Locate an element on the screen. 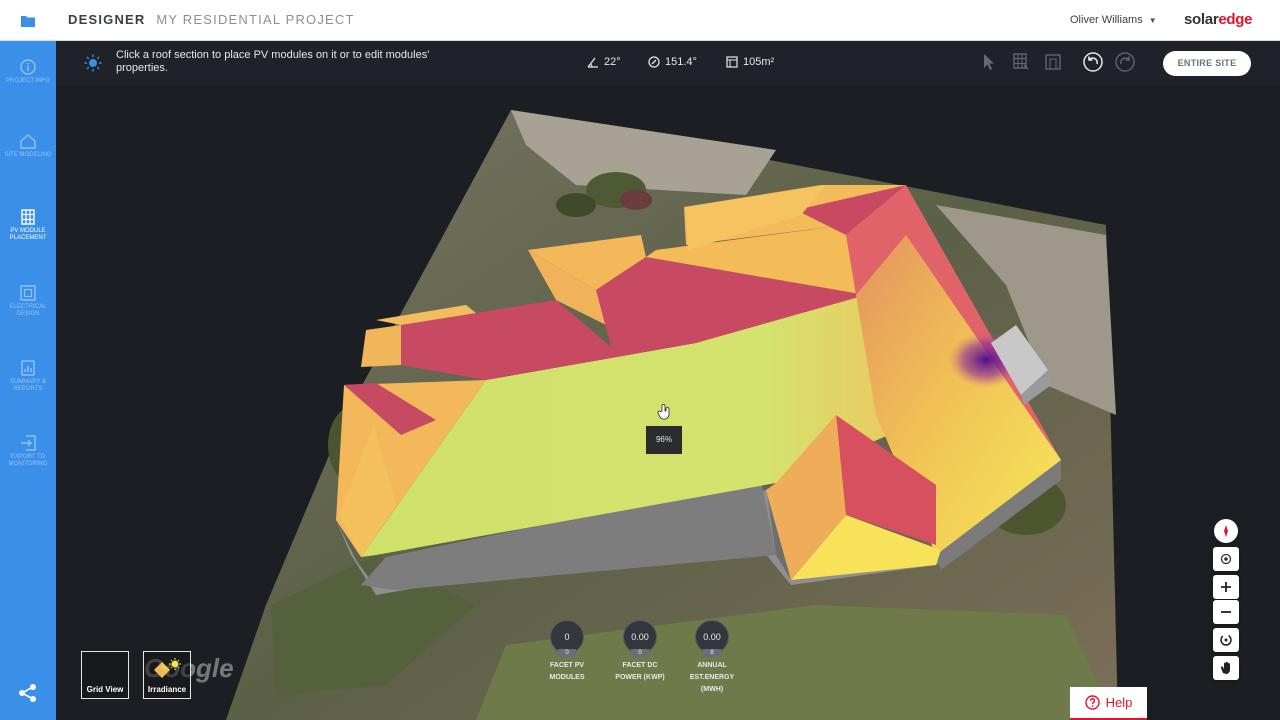 This screenshot has height=720, width=1280. sidebar-item-project-info: PROJECT INFO is located at coordinates (28, 72).